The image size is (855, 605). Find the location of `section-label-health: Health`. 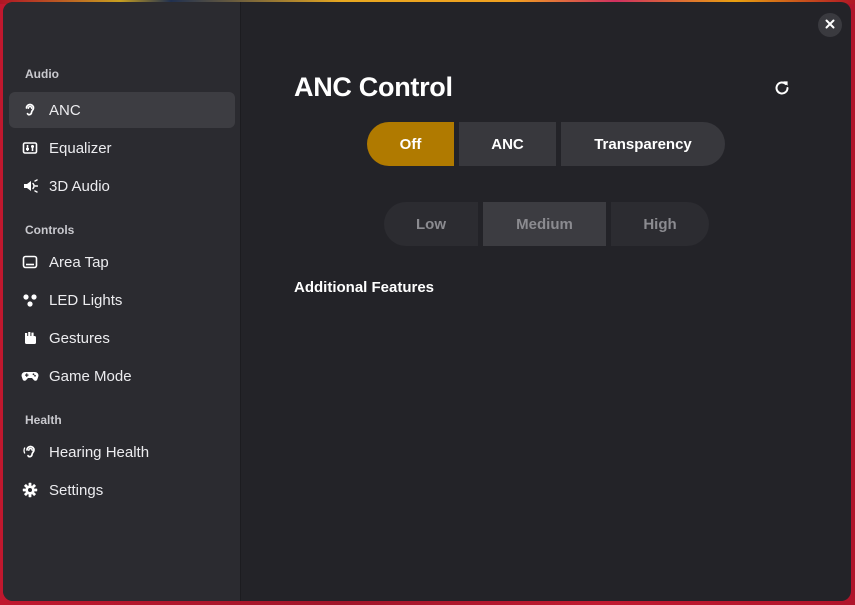

section-label-health: Health is located at coordinates (43, 420).